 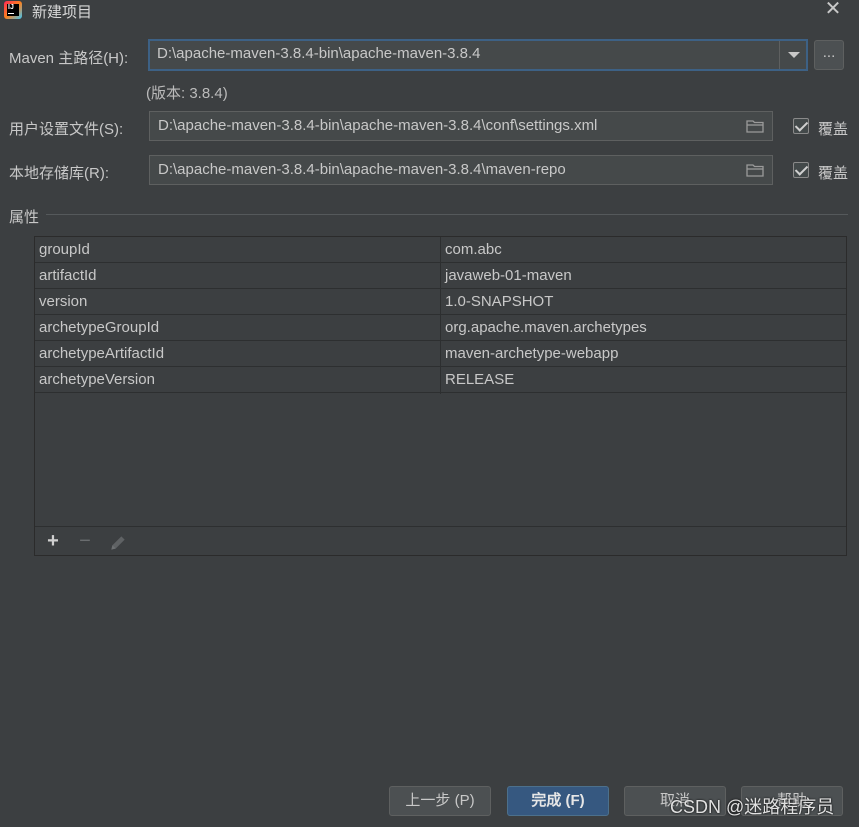 What do you see at coordinates (187, 93) in the screenshot?
I see `maven-version-text: (版本: 3.8.4)` at bounding box center [187, 93].